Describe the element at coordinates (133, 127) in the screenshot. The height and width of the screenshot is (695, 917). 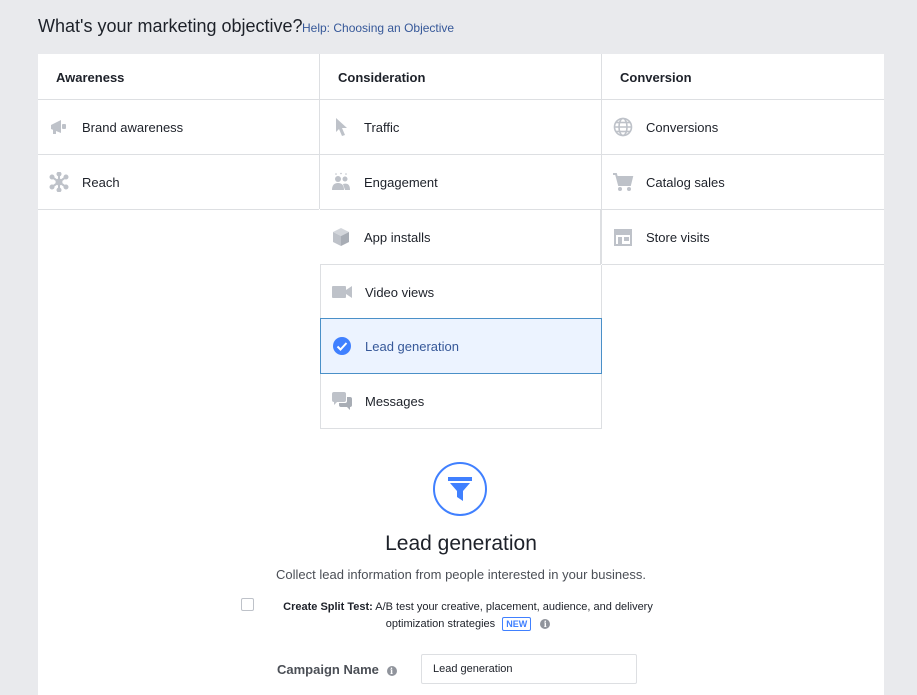
I see `option-label: Brand awareness` at that location.